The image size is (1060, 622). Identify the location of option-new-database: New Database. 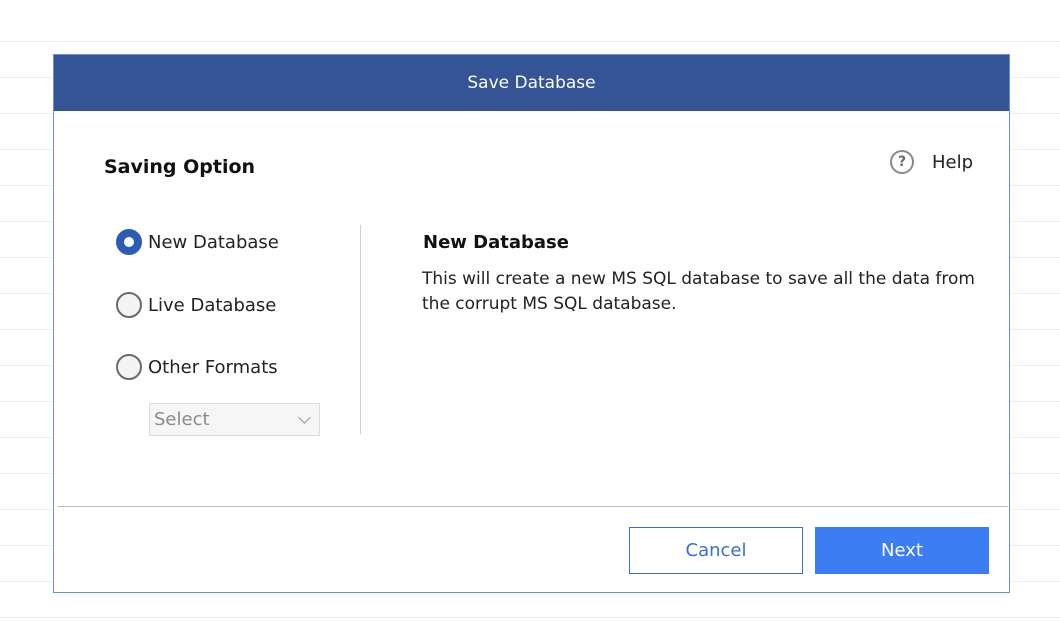
(197, 242).